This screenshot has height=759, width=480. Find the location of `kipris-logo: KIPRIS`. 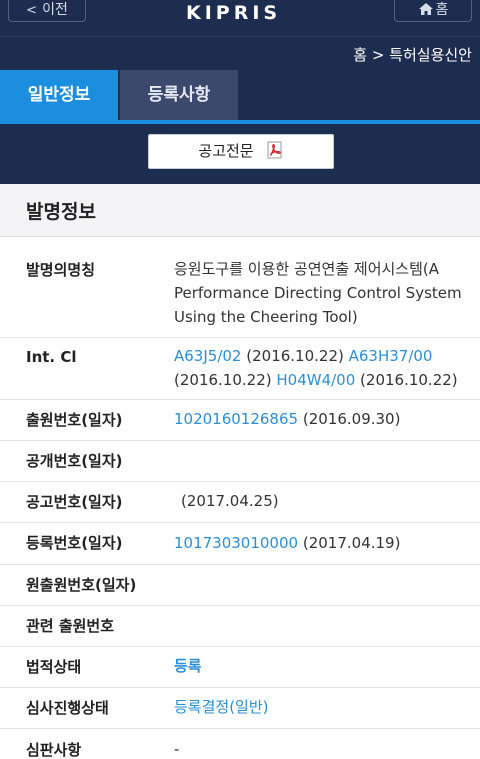

kipris-logo: KIPRIS is located at coordinates (233, 13).